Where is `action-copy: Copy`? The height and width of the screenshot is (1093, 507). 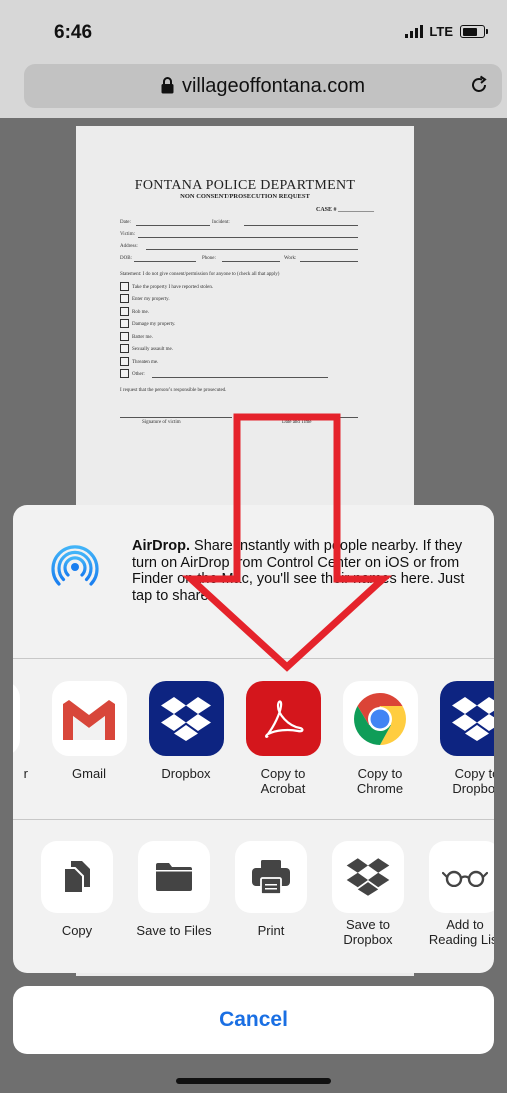
action-copy: Copy is located at coordinates (77, 889).